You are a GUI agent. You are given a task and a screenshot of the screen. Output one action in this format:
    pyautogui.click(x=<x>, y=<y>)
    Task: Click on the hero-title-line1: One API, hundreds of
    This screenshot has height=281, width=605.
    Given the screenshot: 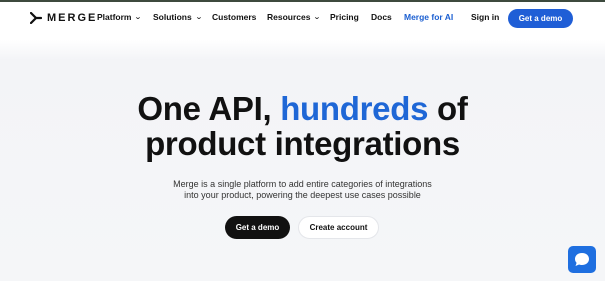 What is the action you would take?
    pyautogui.click(x=302, y=109)
    